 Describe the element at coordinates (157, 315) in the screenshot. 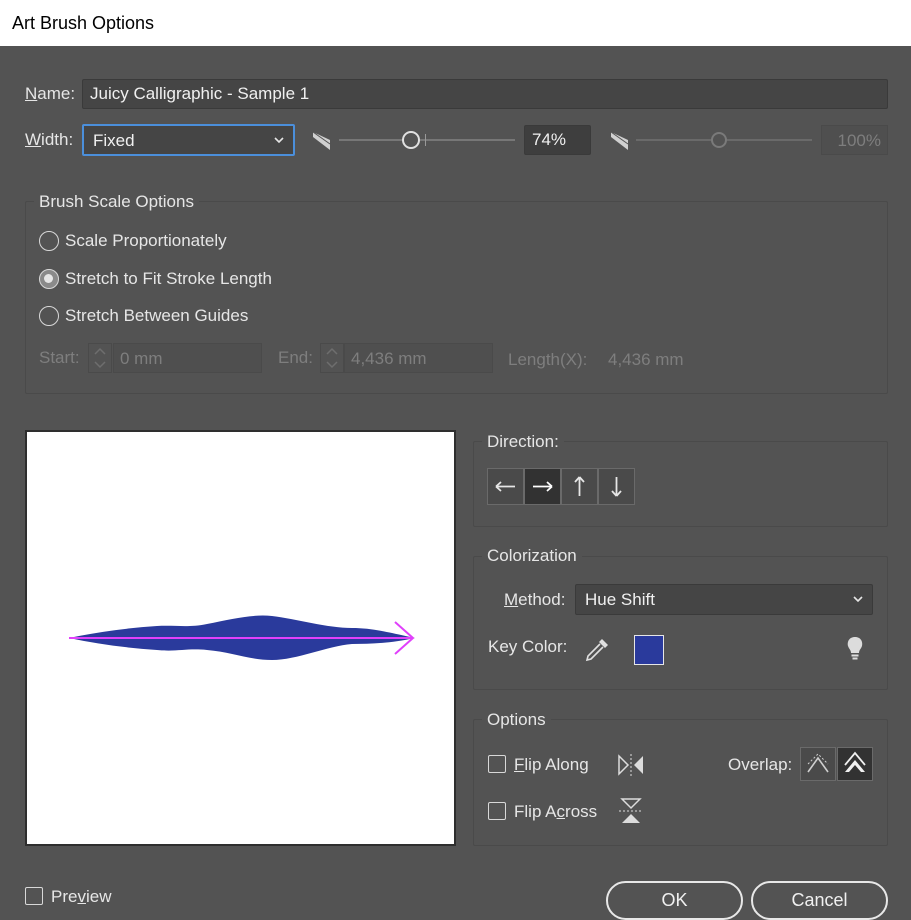

I see `stretch-between-guides-label: Stretch Between Guides` at that location.